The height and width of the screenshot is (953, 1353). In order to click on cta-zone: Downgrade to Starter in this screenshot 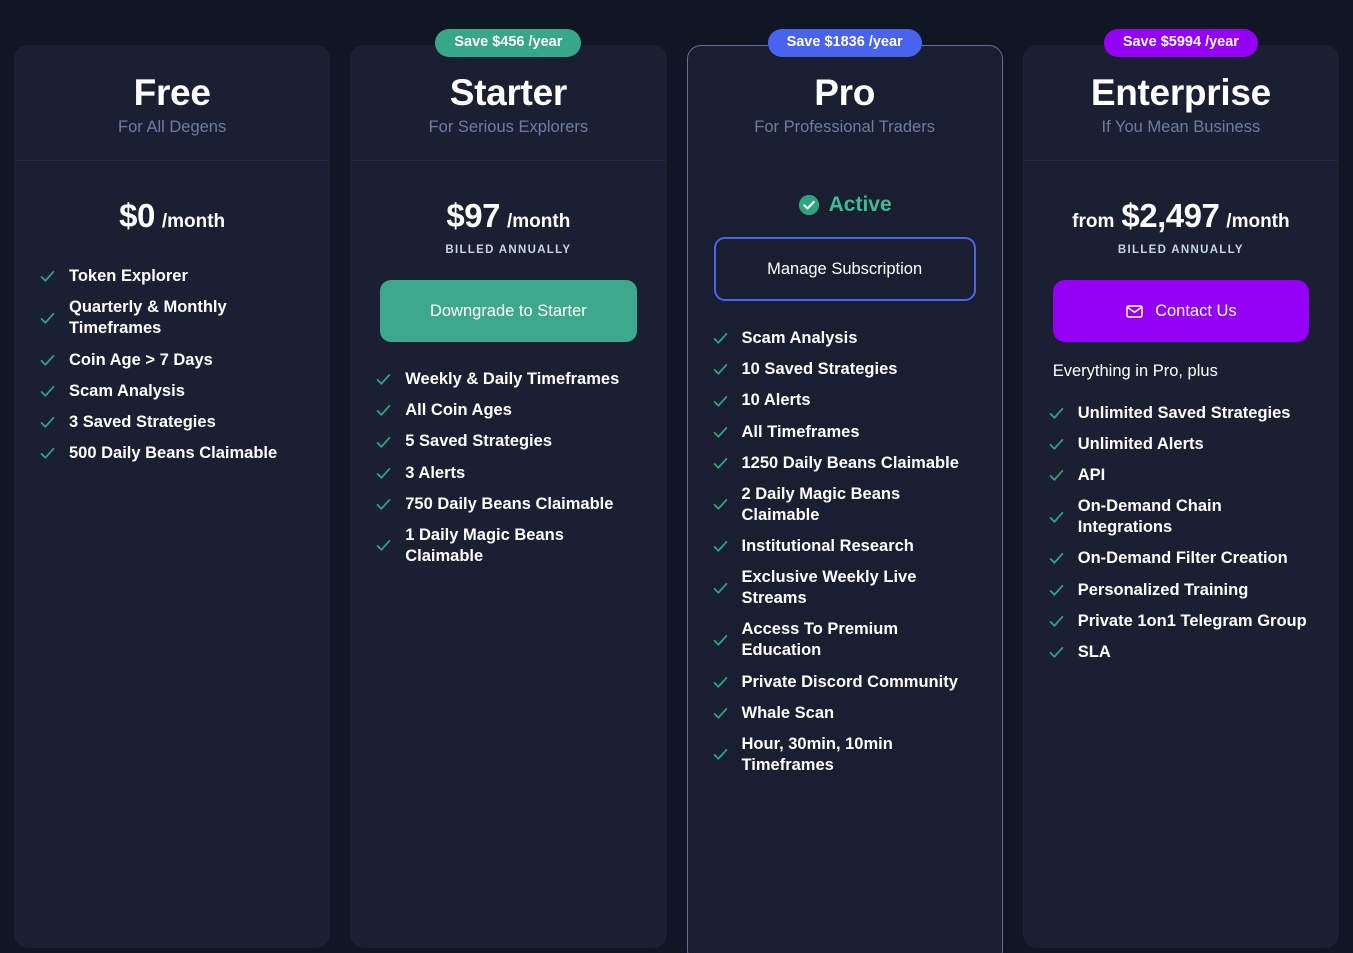, I will do `click(508, 311)`.